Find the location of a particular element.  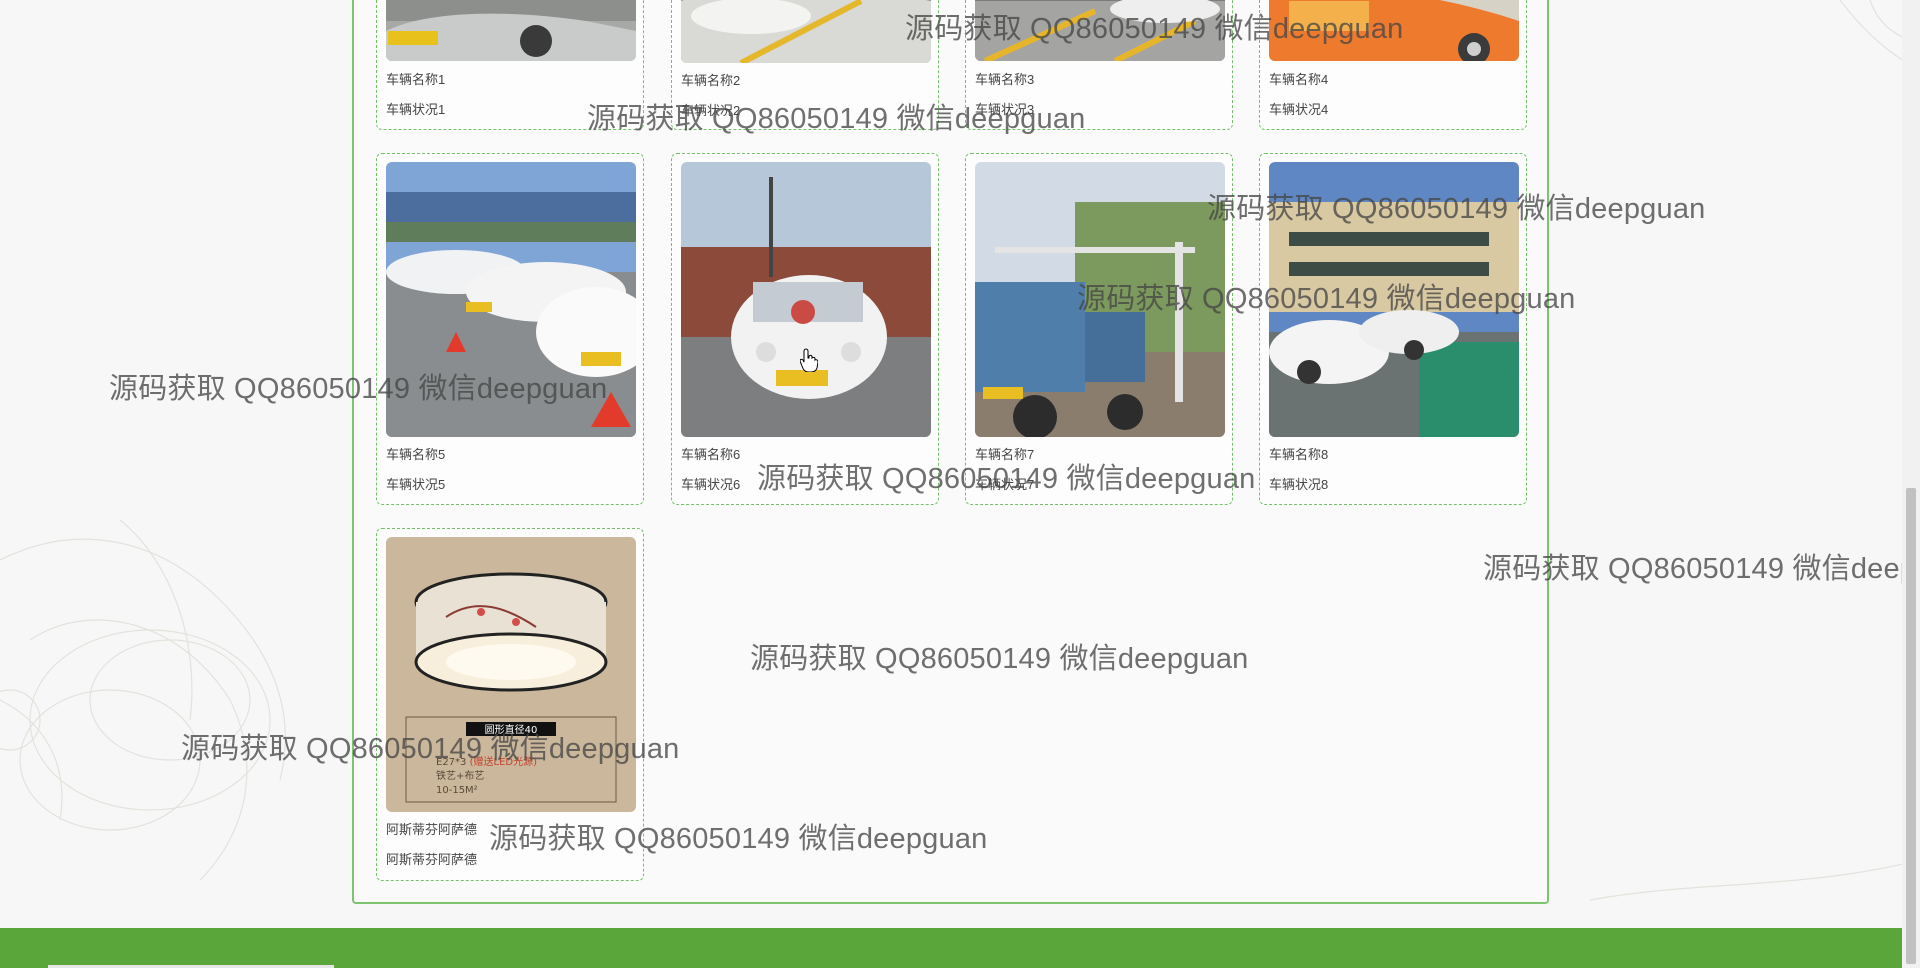

vehicle-status: 车辆状况7 is located at coordinates (1005, 484).